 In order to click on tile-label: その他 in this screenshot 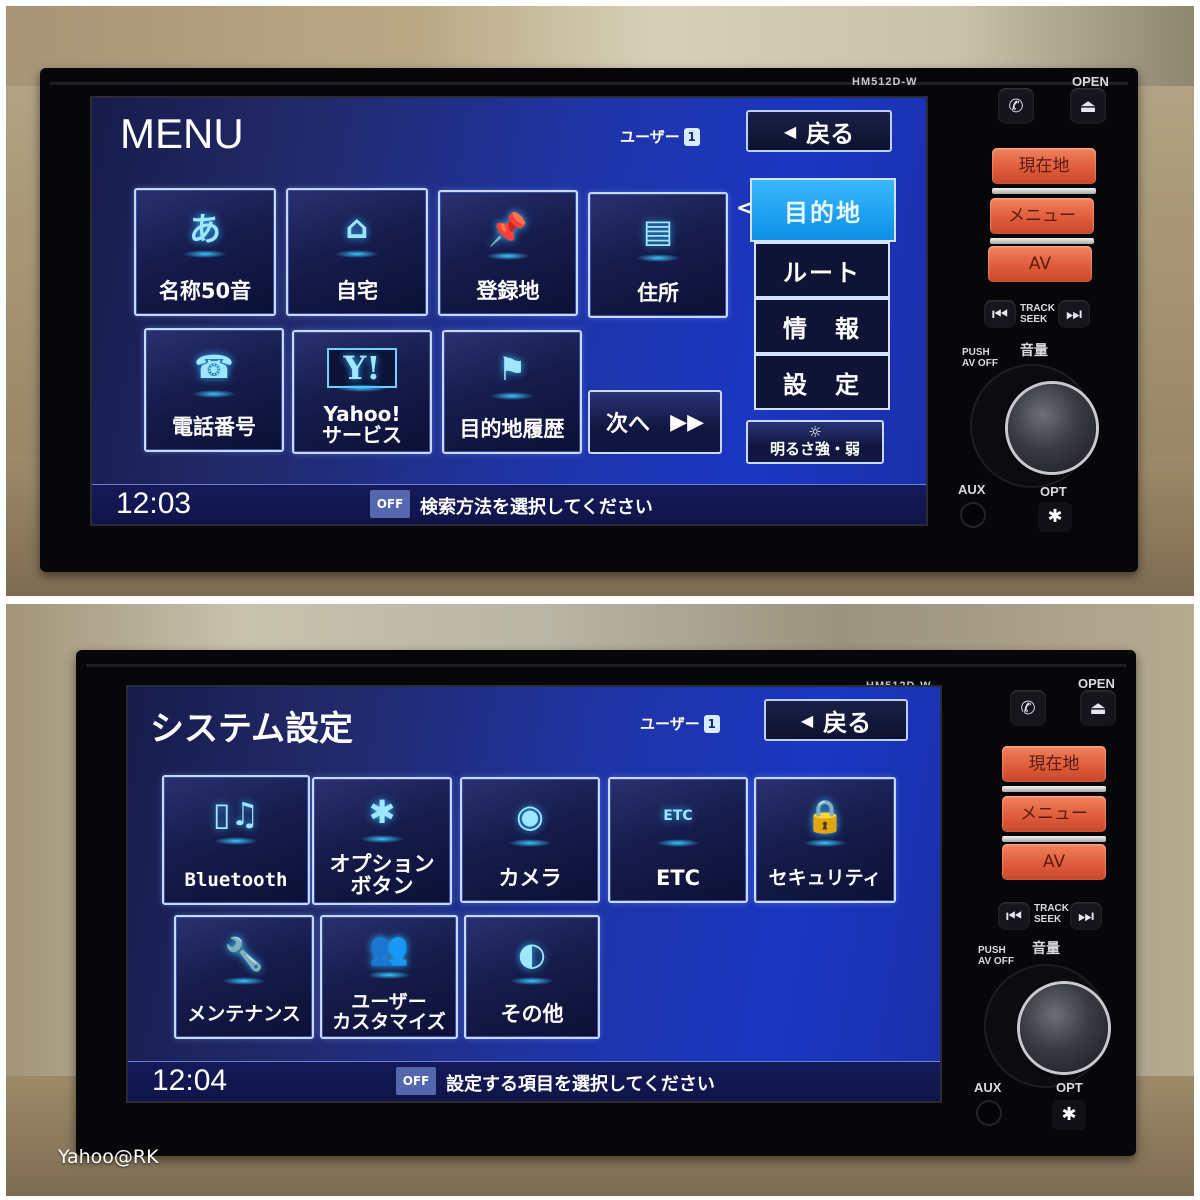, I will do `click(532, 1013)`.